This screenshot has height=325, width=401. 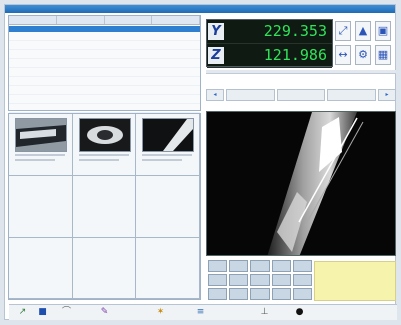 I want to click on zoom-icon: ⤢, so click(x=343, y=31).